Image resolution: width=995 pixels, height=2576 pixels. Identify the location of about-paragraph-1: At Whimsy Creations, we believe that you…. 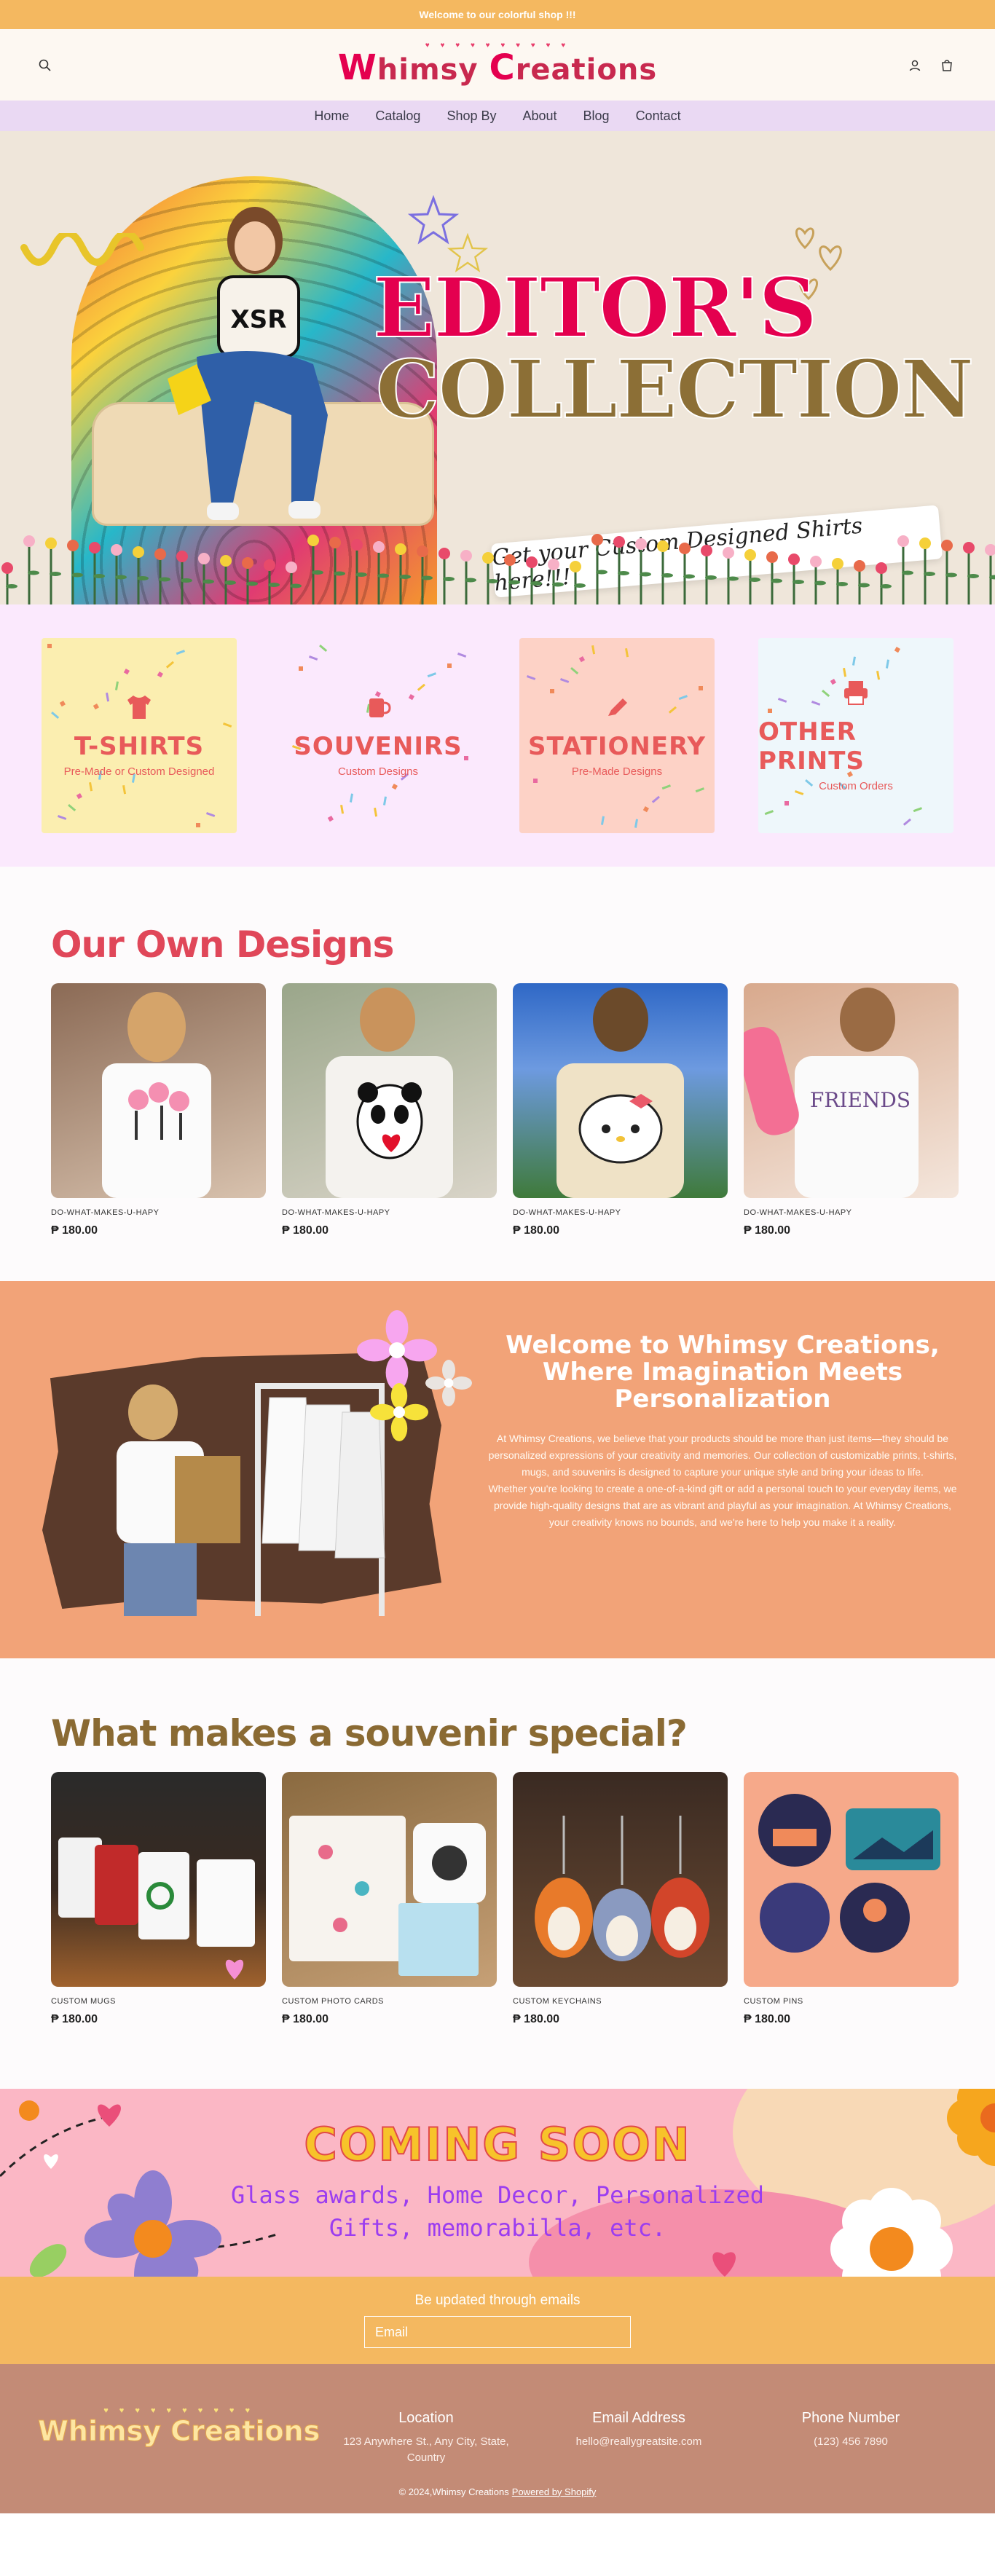
(722, 1455).